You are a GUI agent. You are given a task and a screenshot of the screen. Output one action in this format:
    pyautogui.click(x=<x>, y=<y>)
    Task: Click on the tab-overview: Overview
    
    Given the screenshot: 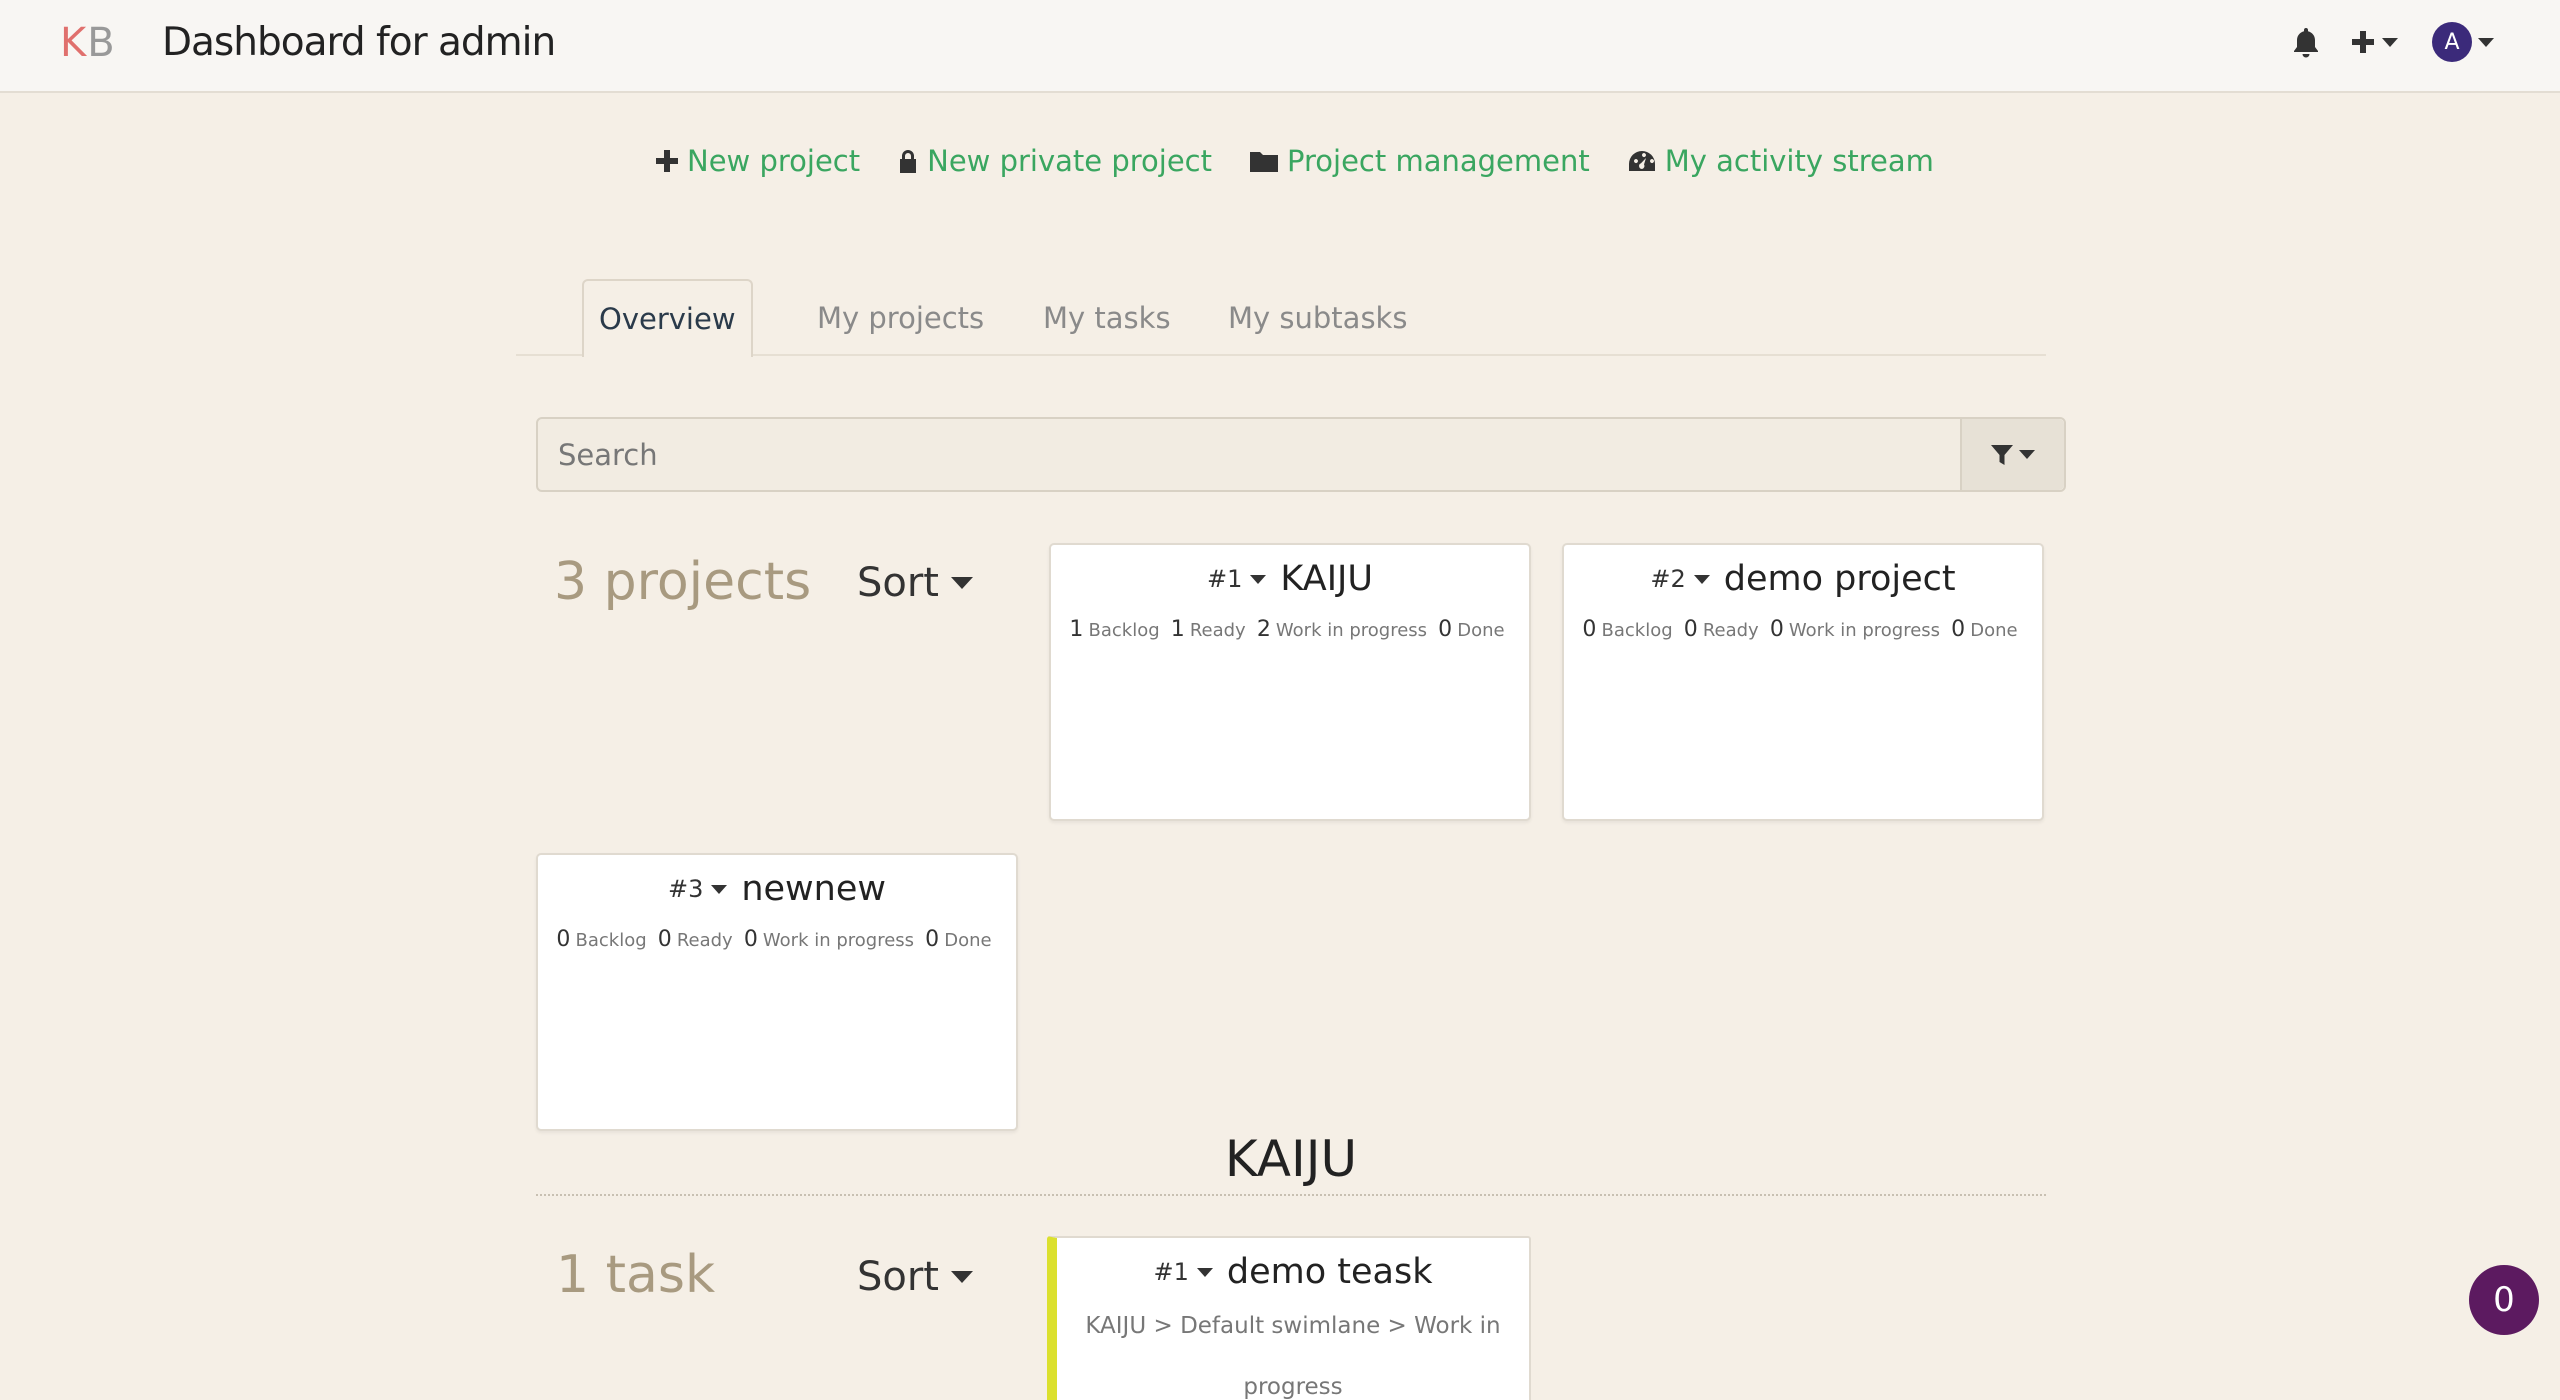 What is the action you would take?
    pyautogui.click(x=667, y=318)
    